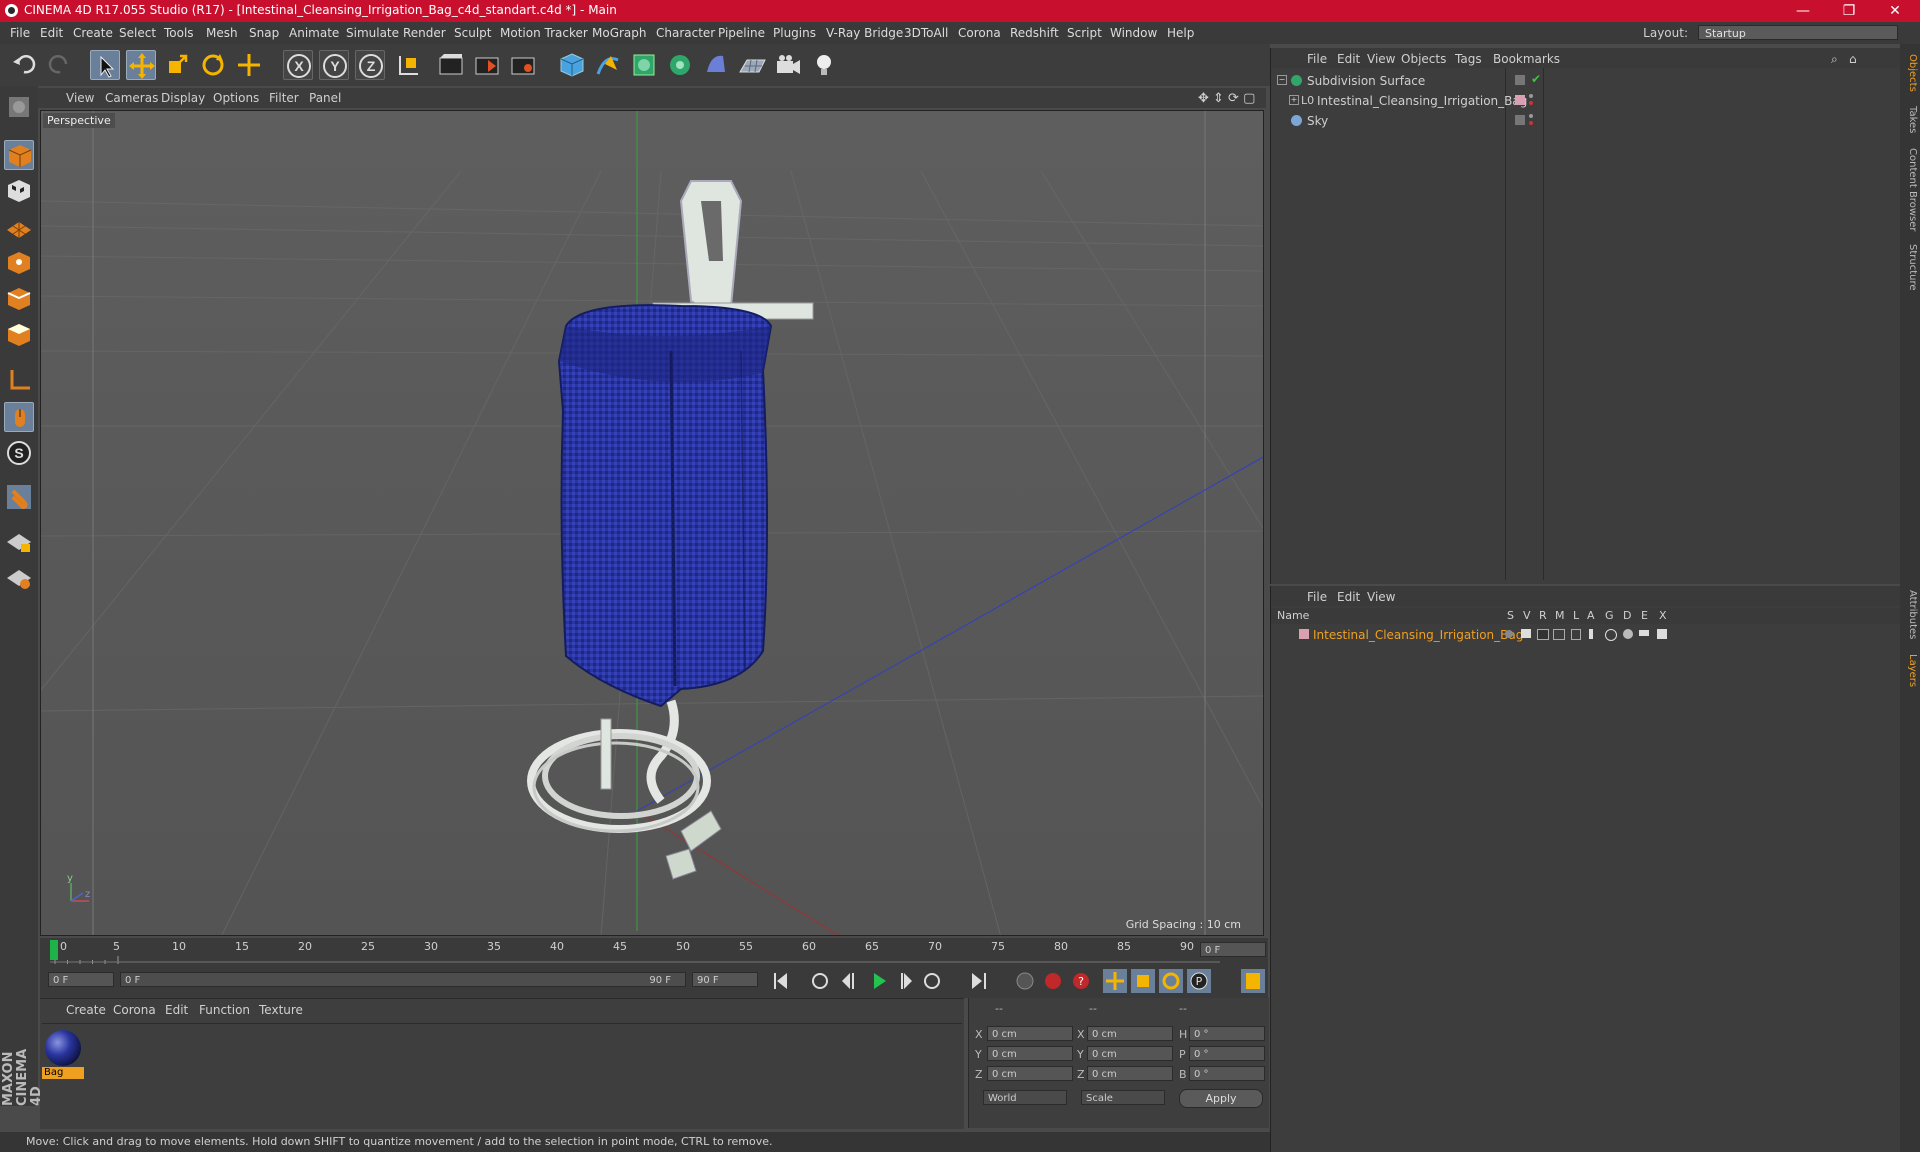 Image resolution: width=1920 pixels, height=1152 pixels. Describe the element at coordinates (51, 33) in the screenshot. I see `menu-edit: Edit` at that location.